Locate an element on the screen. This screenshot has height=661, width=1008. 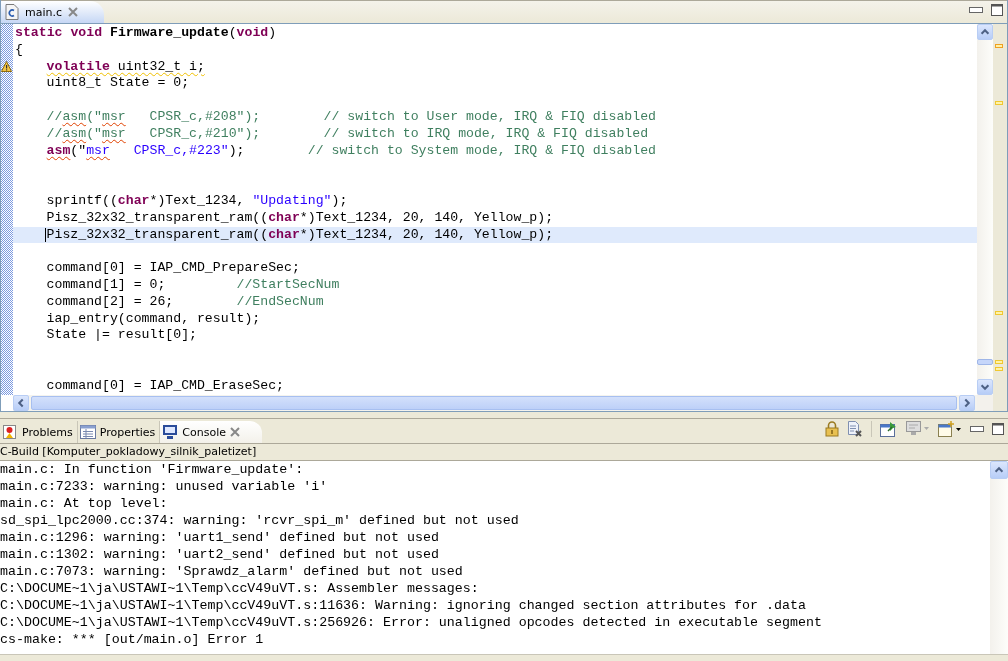
console-line: C:\DOCUME~1\ja\USTAWI~1\Temp\ccV49uVT.s:11636: Warning: ignoring changed section attributes for .data is located at coordinates (403, 605).